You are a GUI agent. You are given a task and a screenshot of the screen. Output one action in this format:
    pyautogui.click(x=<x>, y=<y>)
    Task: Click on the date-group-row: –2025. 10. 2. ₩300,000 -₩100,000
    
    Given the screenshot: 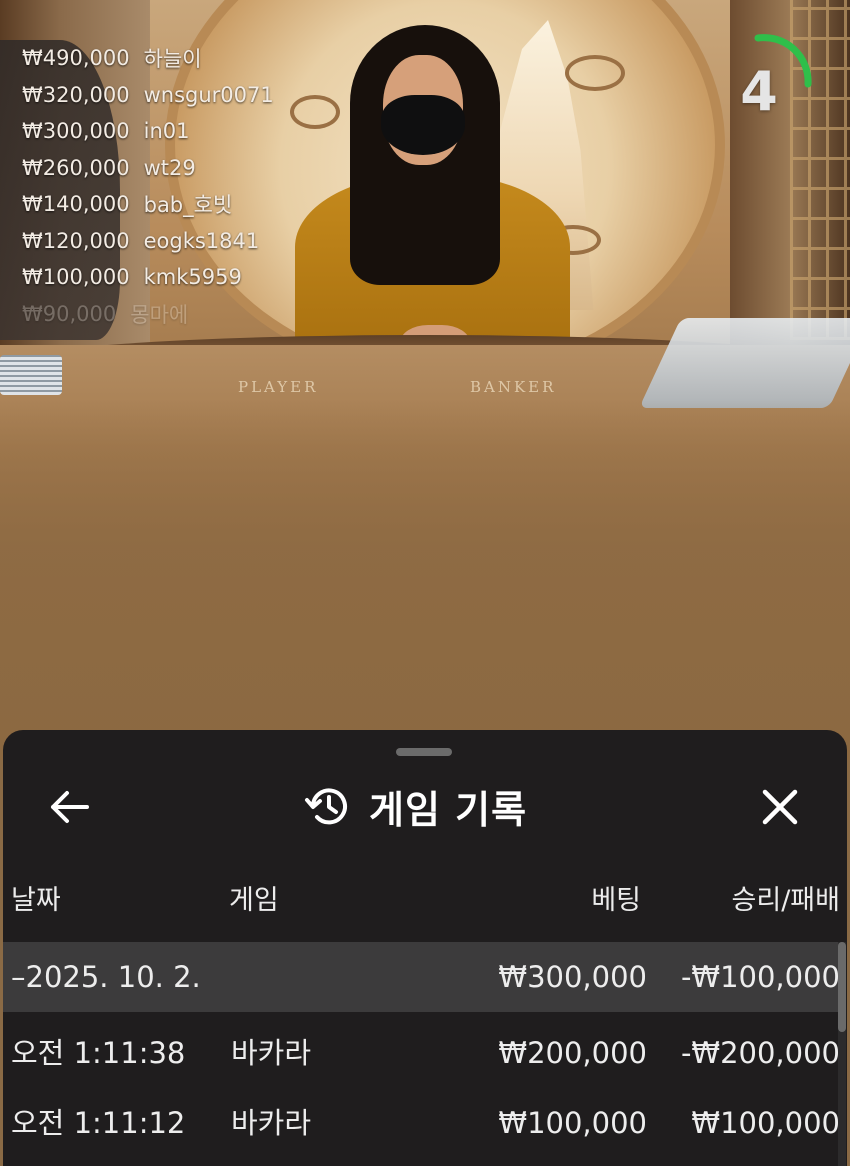 What is the action you would take?
    pyautogui.click(x=421, y=977)
    